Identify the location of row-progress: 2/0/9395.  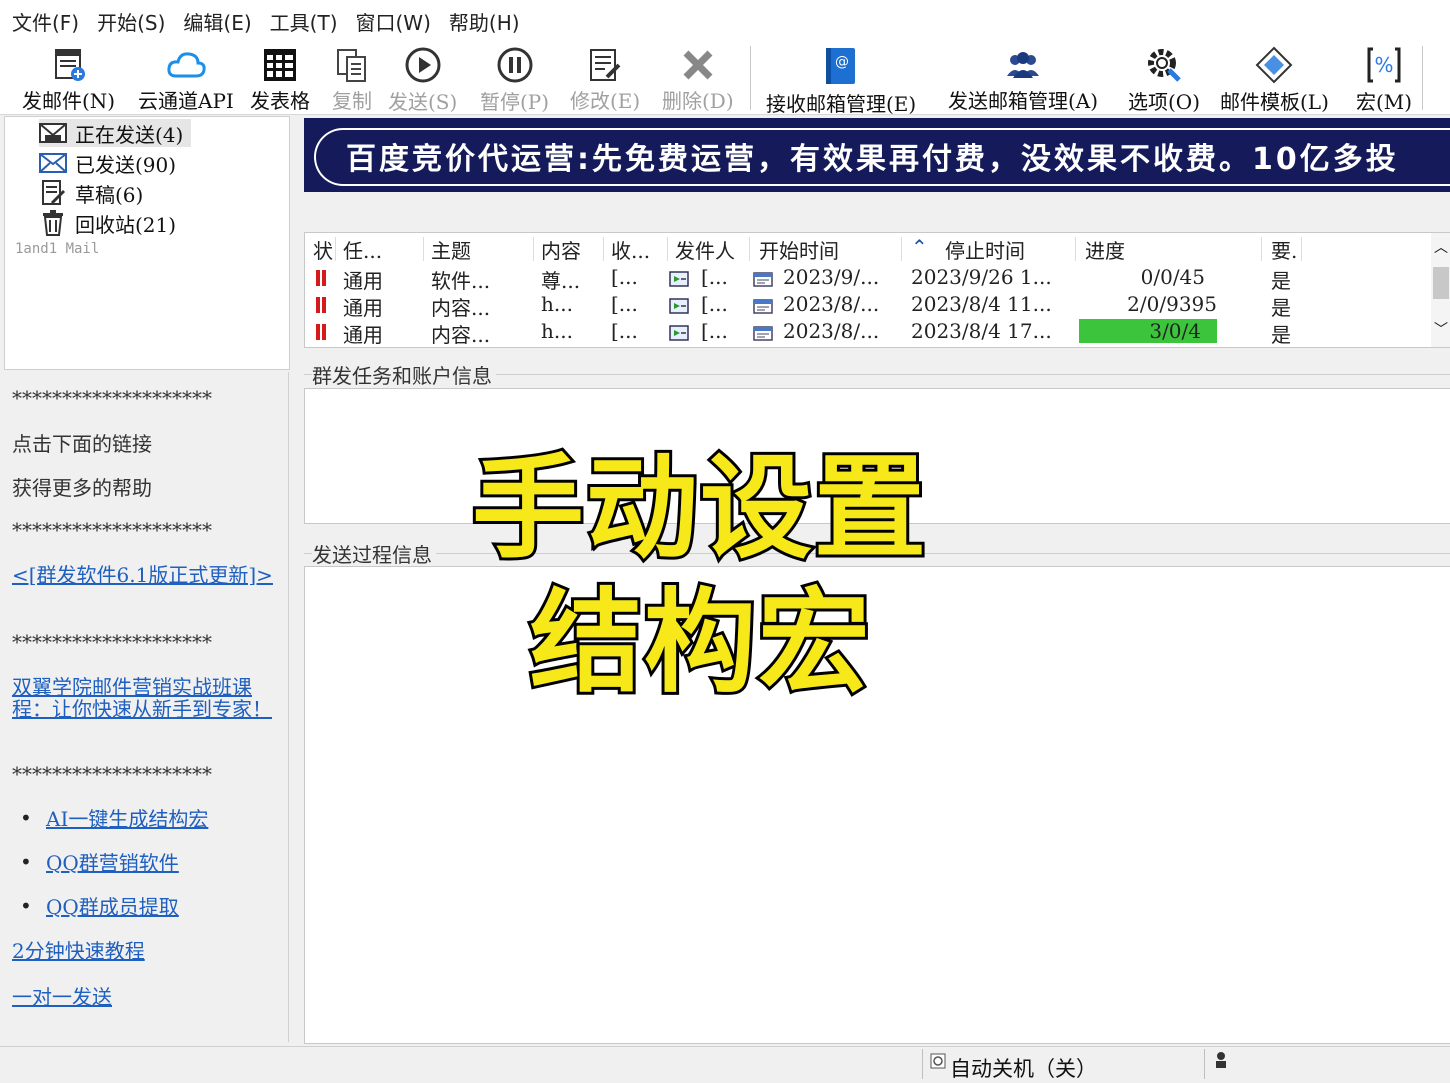
(1172, 304).